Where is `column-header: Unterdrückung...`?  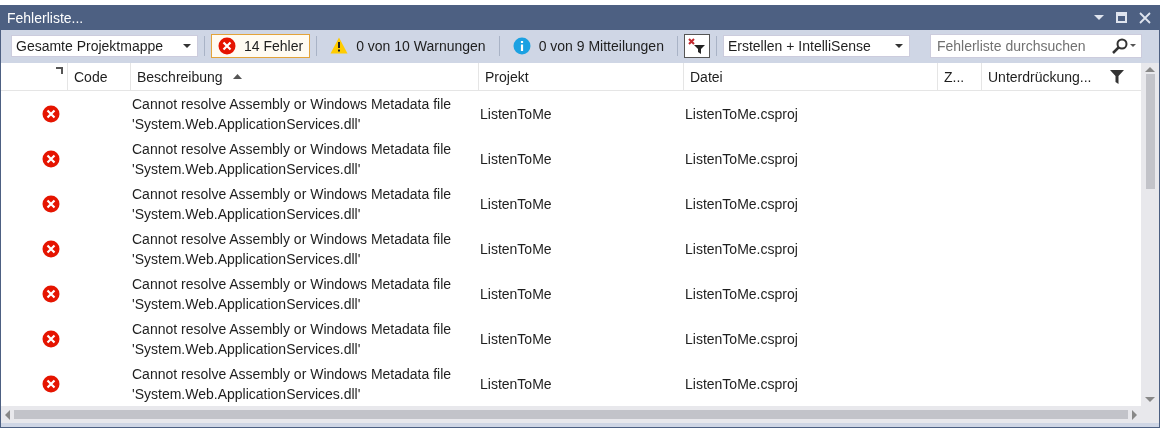
column-header: Unterdrückung... is located at coordinates (1059, 76).